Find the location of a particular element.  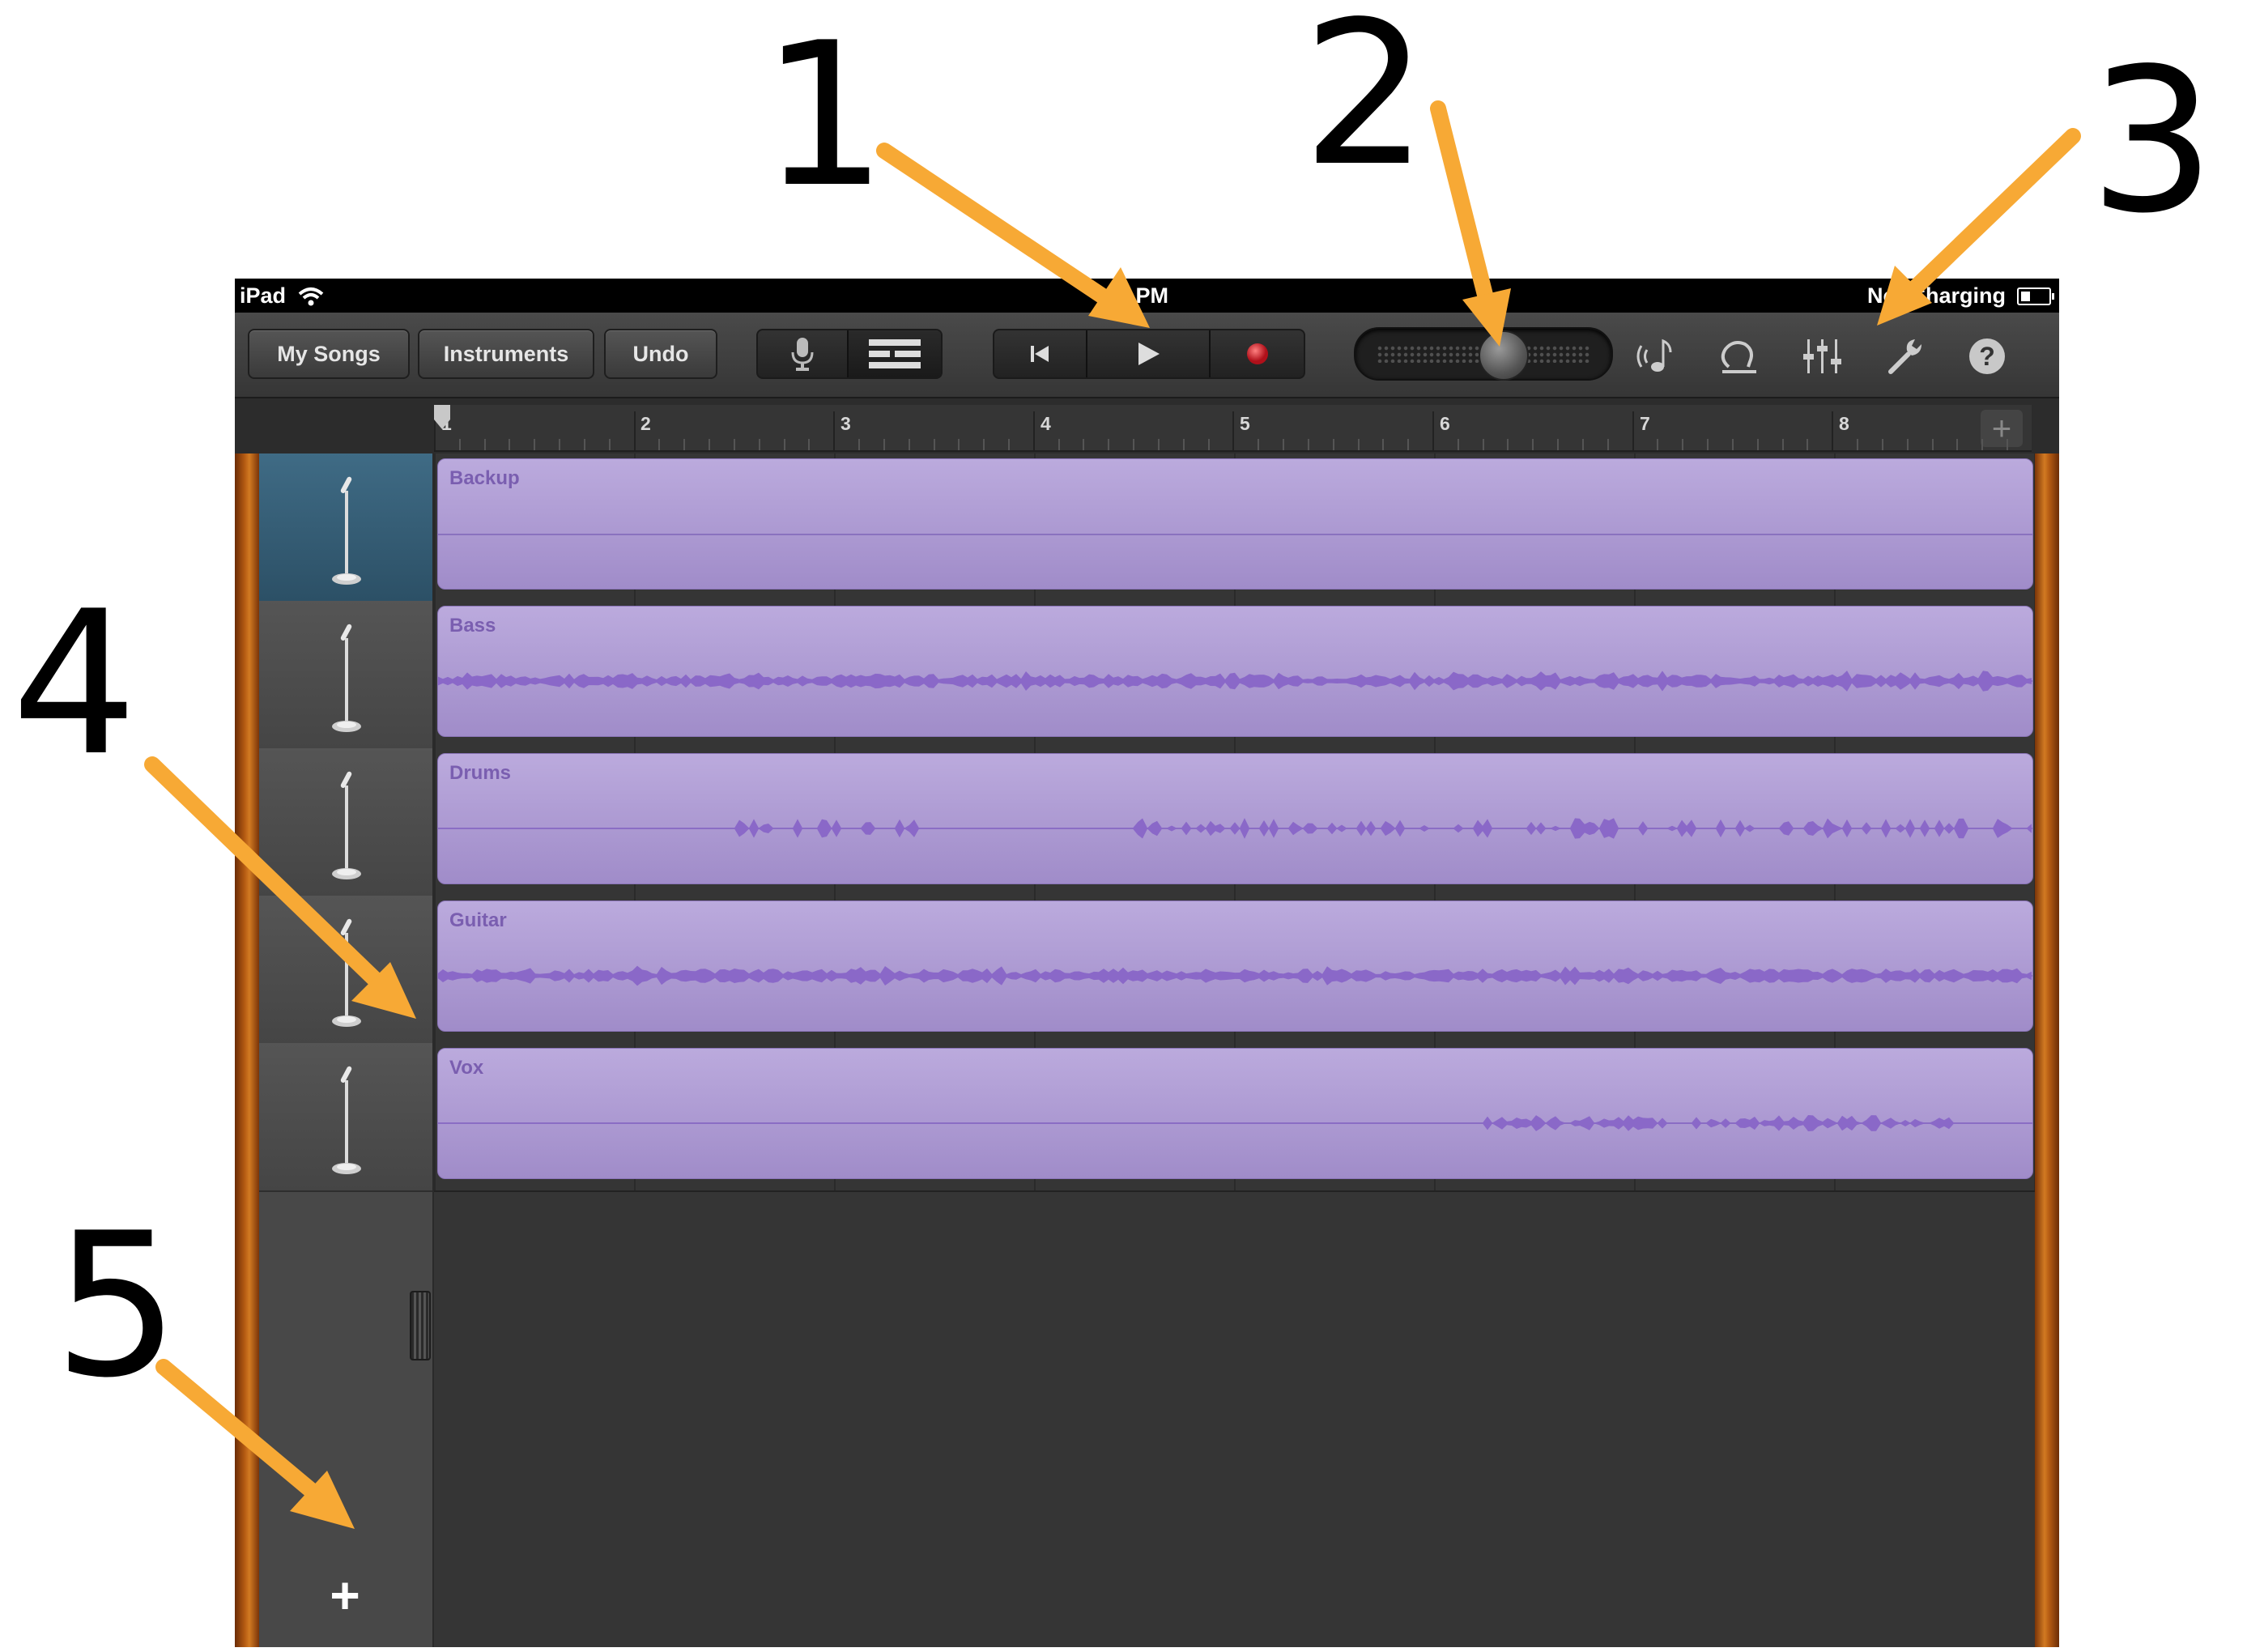

go-to-beginning-button is located at coordinates (1040, 353).